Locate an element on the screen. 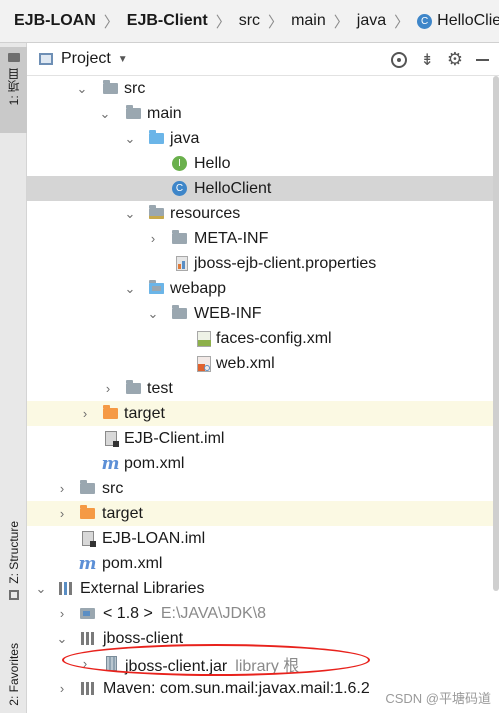 The width and height of the screenshot is (499, 713). gear-icon: ⚙ is located at coordinates (455, 59).